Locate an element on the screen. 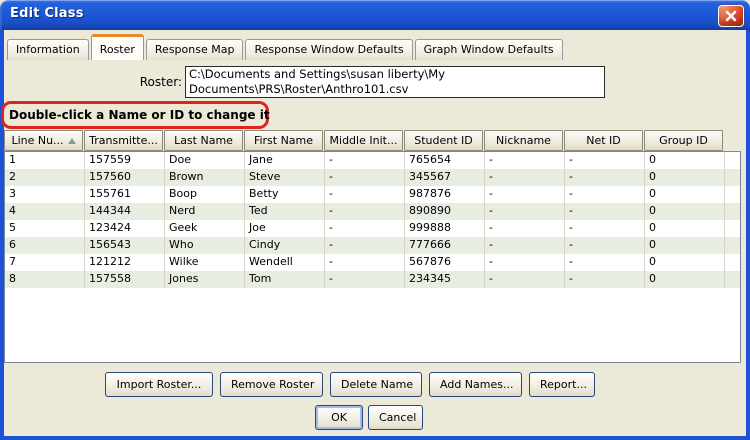 Image resolution: width=750 pixels, height=440 pixels. tab-graph-window-defaults: Graph Window Defaults is located at coordinates (488, 49).